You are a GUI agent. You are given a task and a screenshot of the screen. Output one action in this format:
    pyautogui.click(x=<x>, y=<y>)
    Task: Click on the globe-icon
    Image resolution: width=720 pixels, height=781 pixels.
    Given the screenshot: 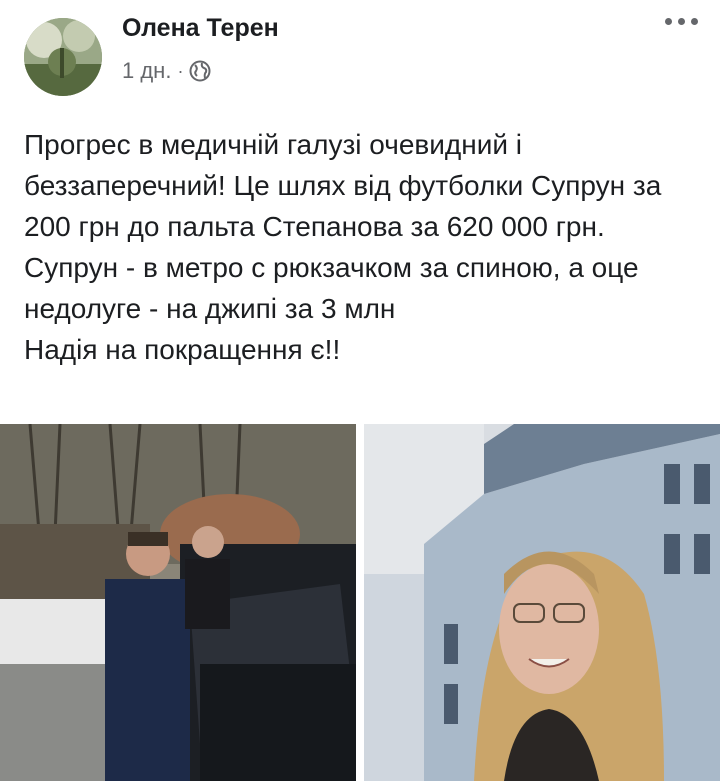 What is the action you would take?
    pyautogui.click(x=200, y=71)
    